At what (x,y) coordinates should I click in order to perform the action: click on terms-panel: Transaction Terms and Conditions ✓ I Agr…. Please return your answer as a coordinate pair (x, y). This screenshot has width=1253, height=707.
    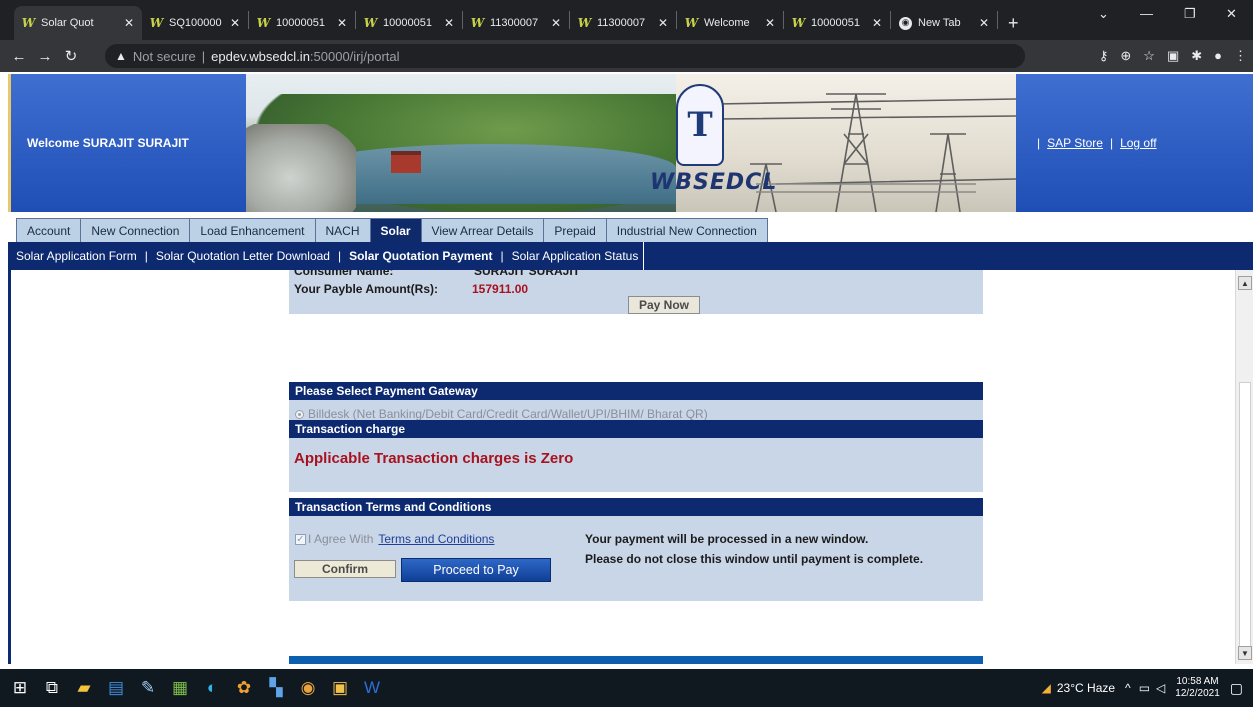
    Looking at the image, I should click on (636, 549).